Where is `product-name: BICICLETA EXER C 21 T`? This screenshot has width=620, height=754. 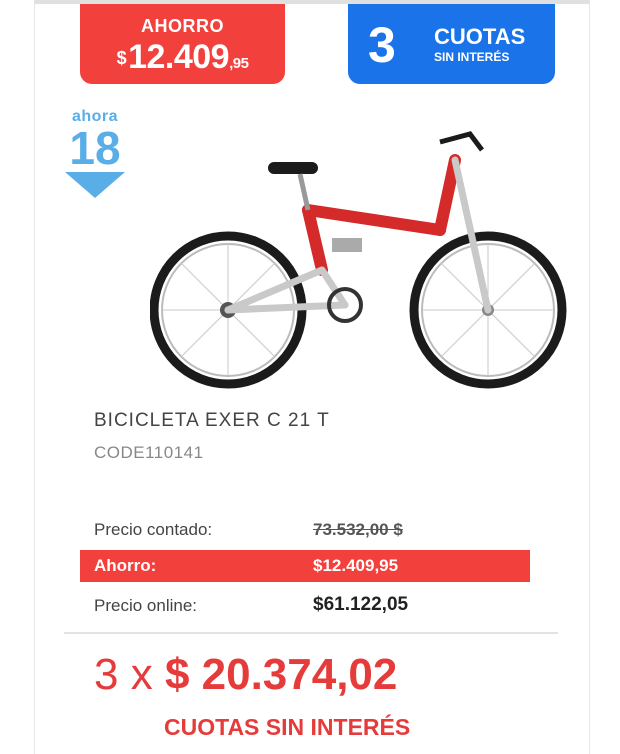
product-name: BICICLETA EXER C 21 T is located at coordinates (212, 421).